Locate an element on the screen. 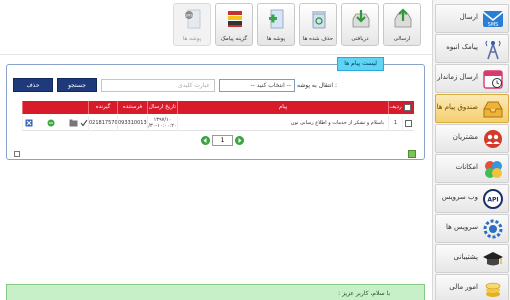 Image resolution: width=510 pixels, height=300 pixels. row-message: باسلام و تشکر از خدمات و اطلاع رسانی تون is located at coordinates (282, 123).